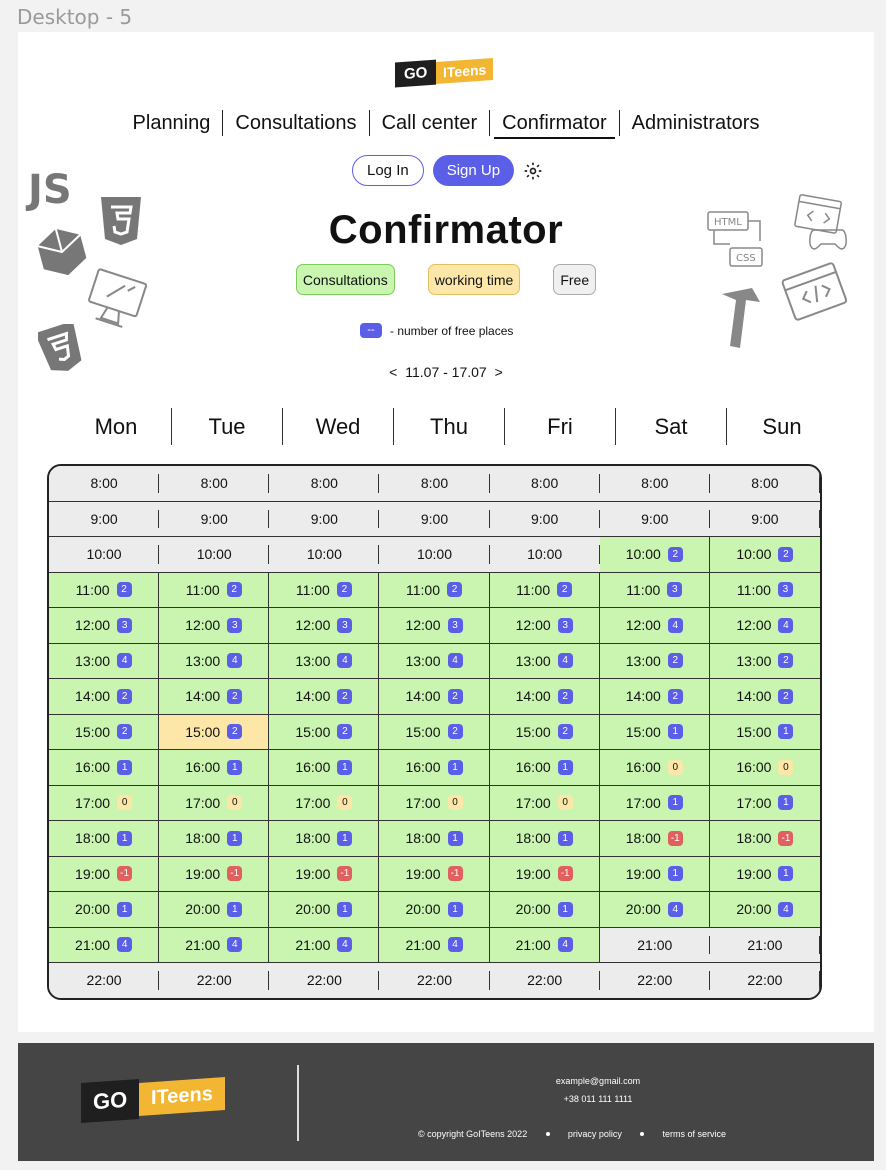 This screenshot has width=886, height=1170. I want to click on prev-week-button: <, so click(393, 372).